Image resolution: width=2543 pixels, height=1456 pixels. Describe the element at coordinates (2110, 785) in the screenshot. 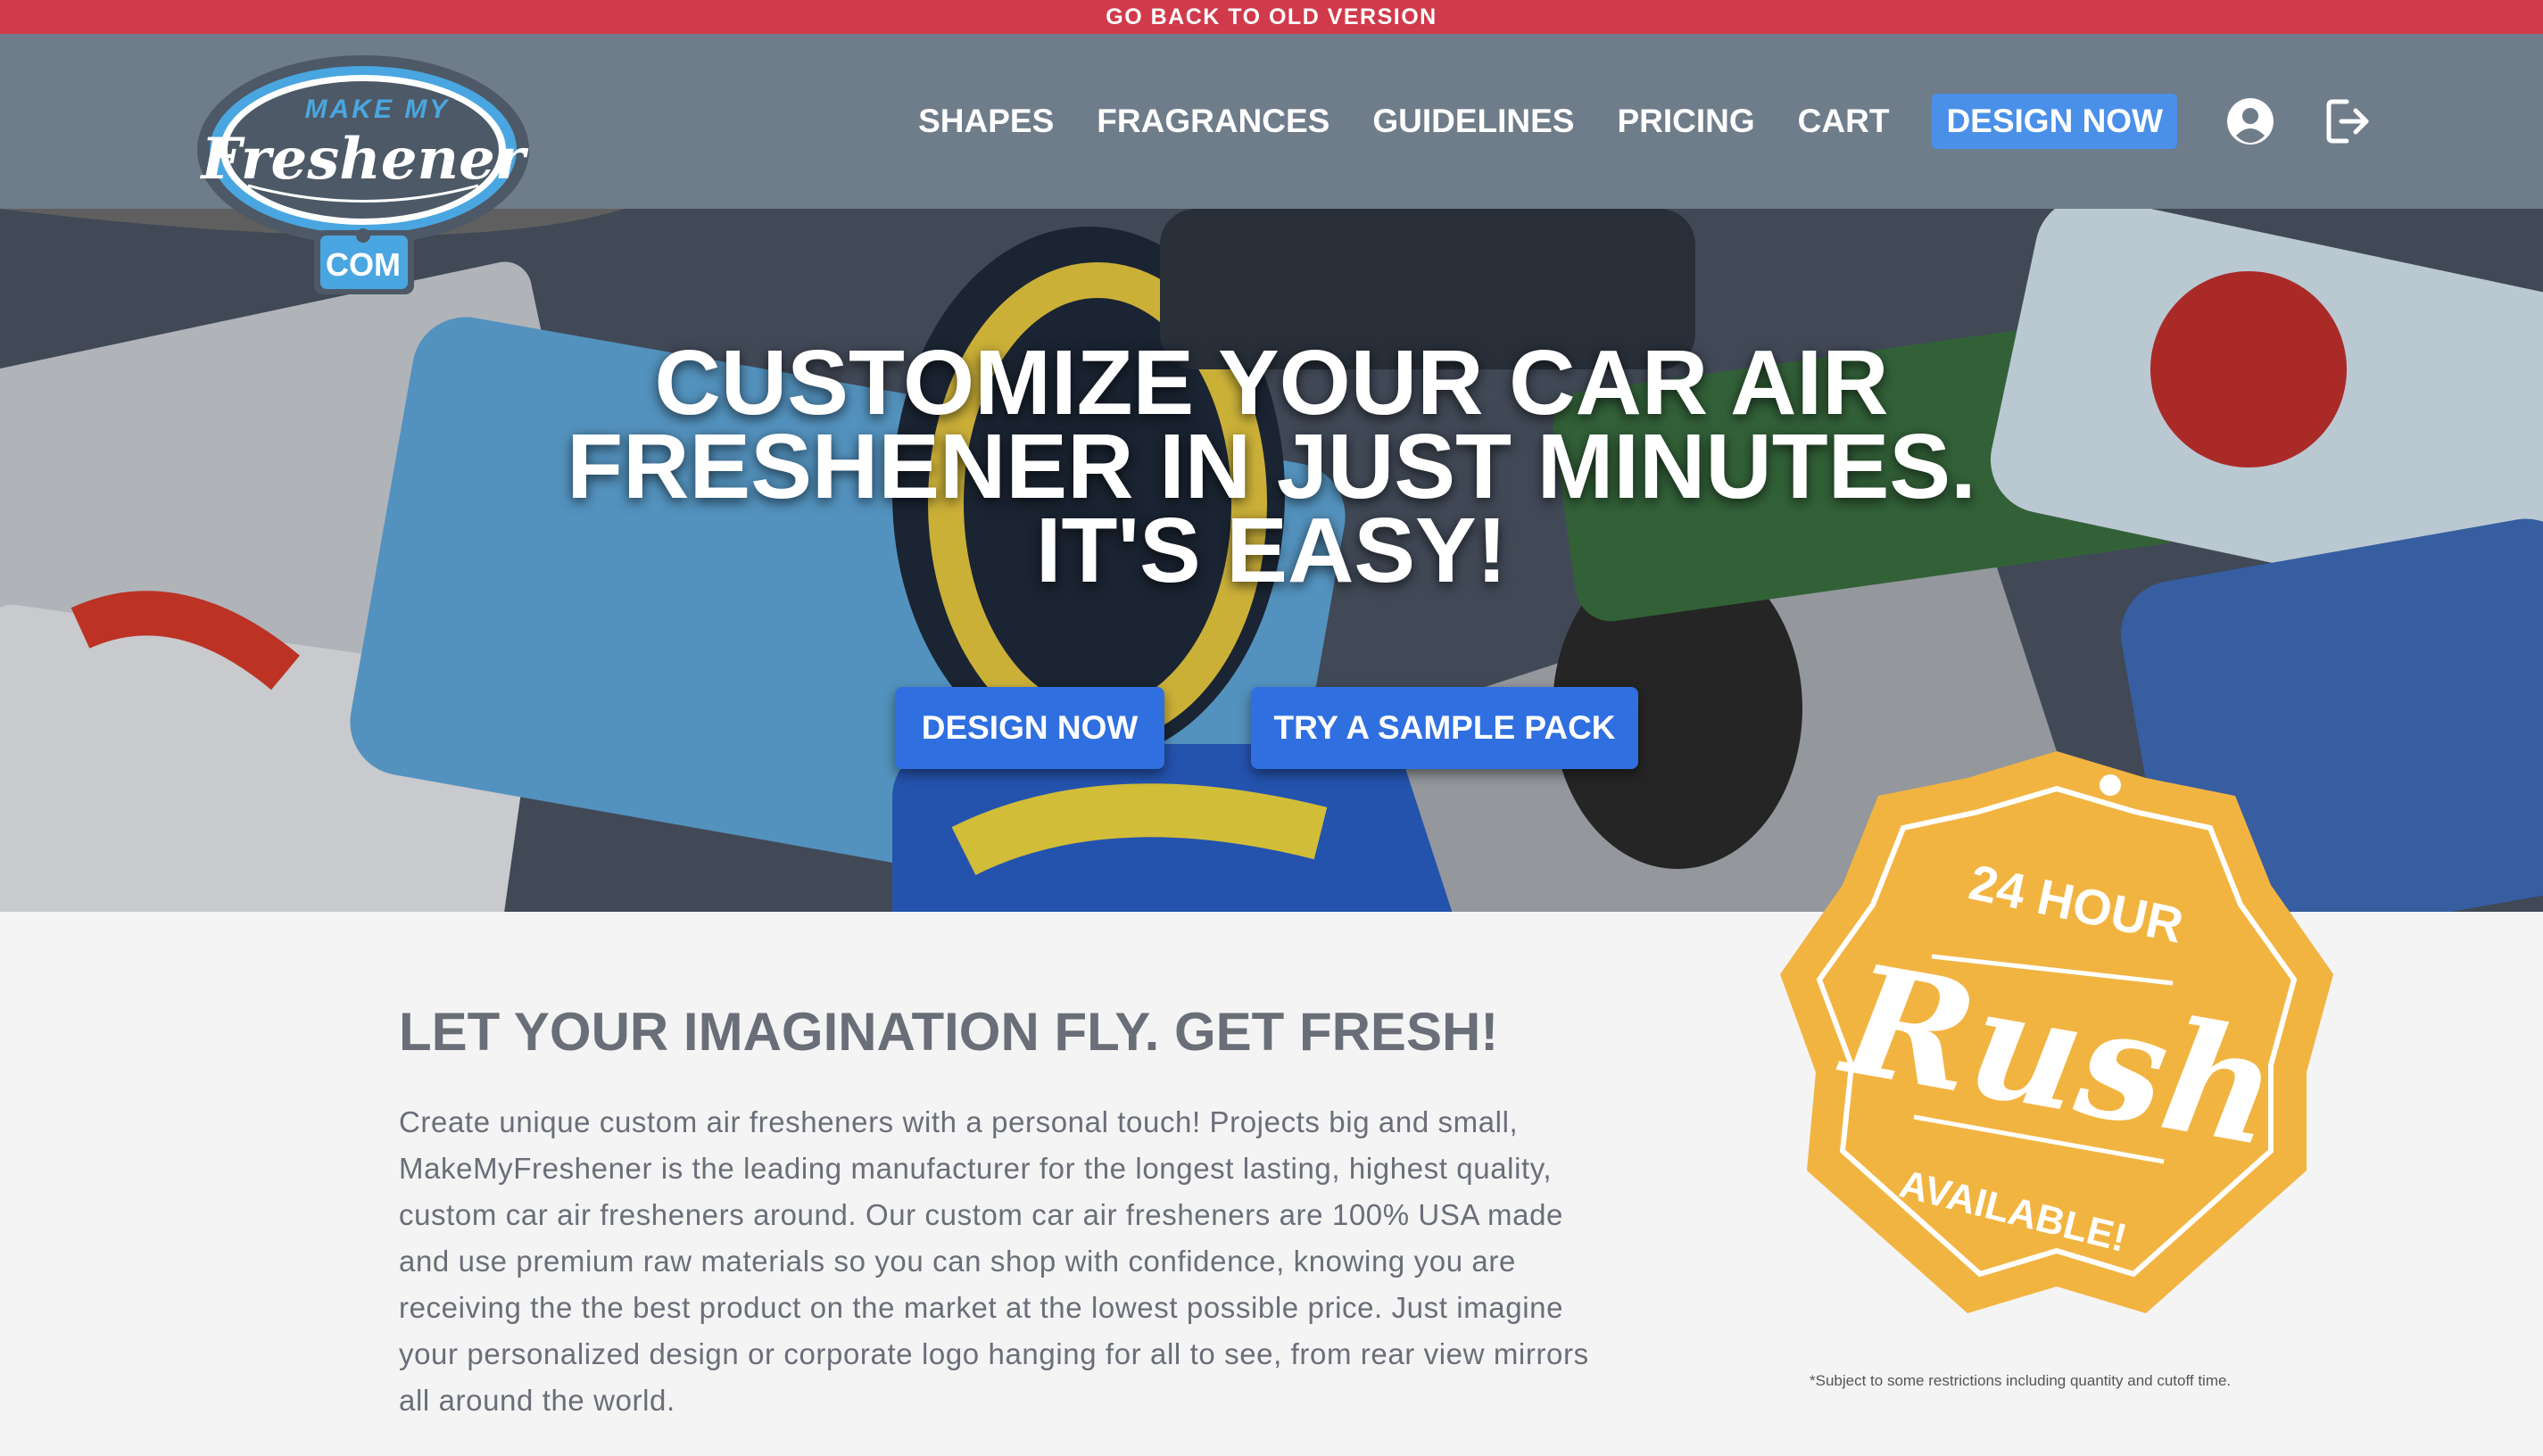

I see `badge-hole` at that location.